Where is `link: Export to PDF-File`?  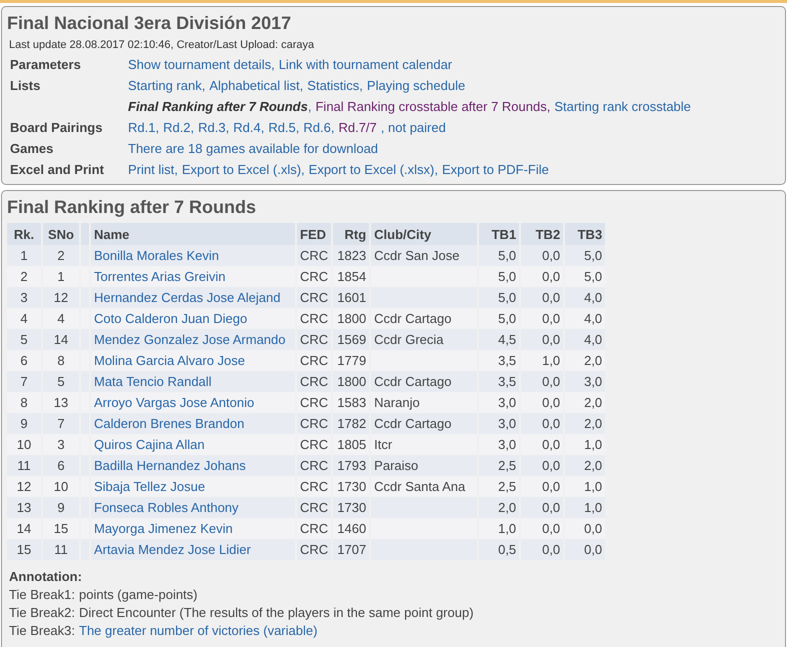
link: Export to PDF-File is located at coordinates (495, 169).